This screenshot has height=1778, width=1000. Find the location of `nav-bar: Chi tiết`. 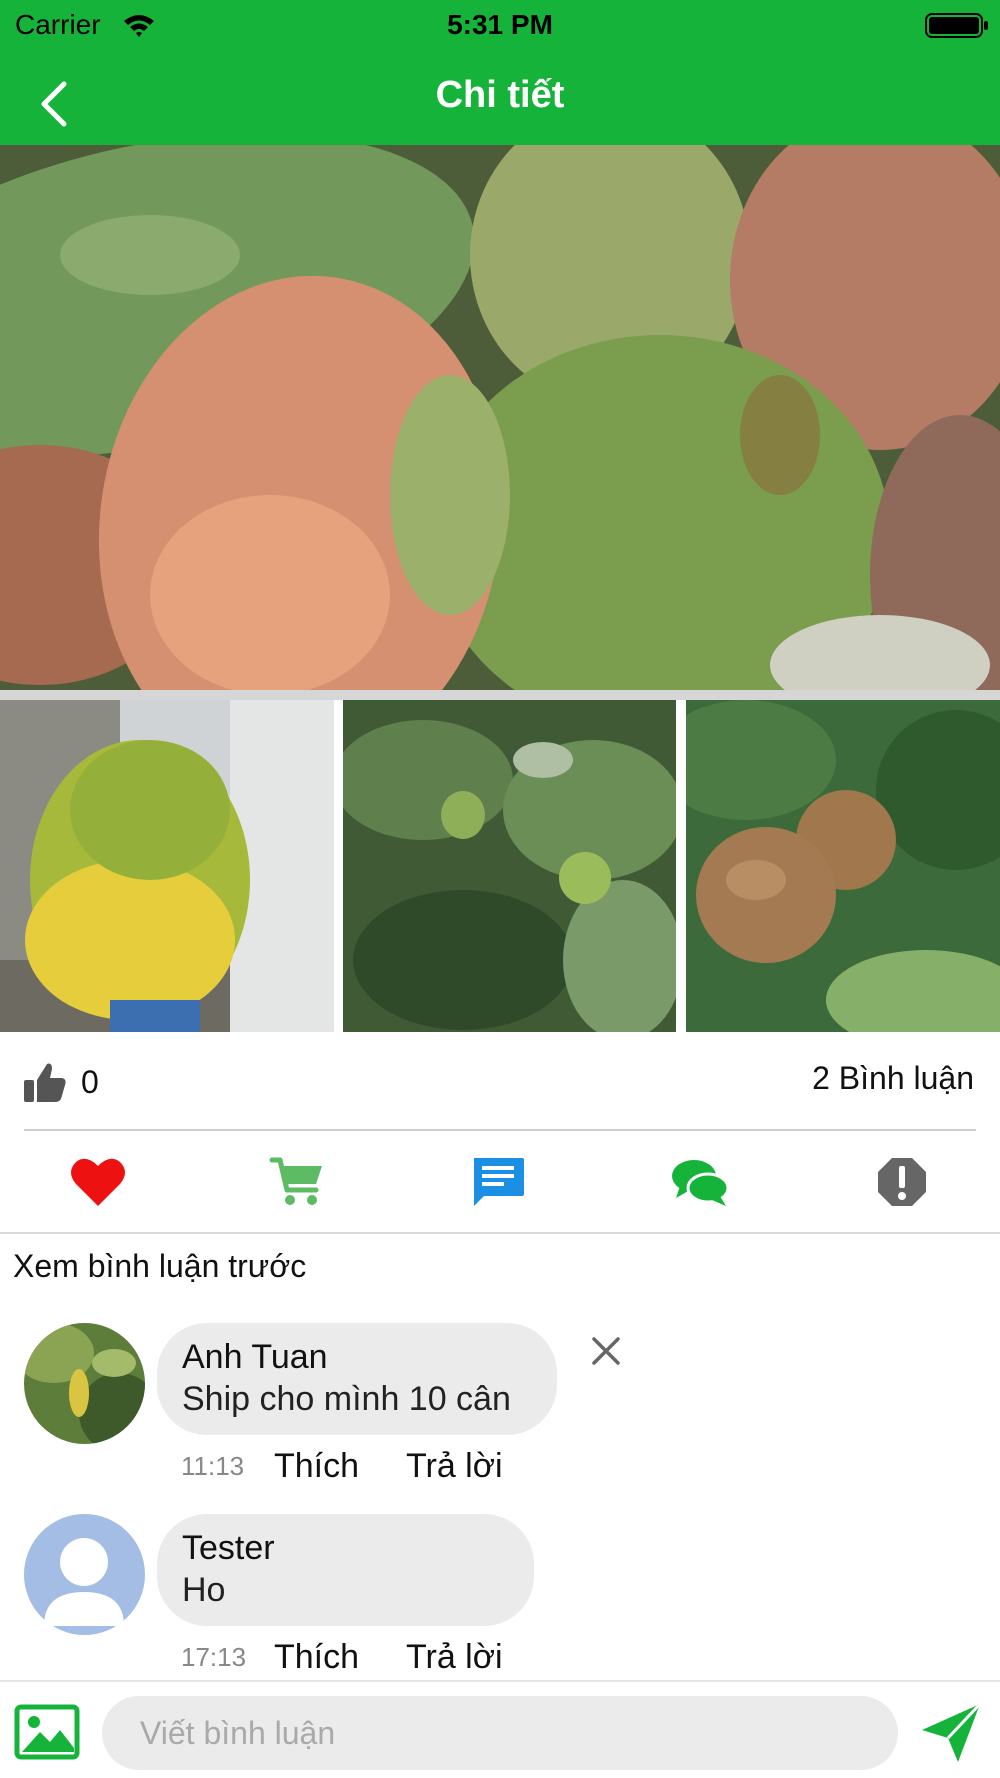

nav-bar: Chi tiết is located at coordinates (500, 97).